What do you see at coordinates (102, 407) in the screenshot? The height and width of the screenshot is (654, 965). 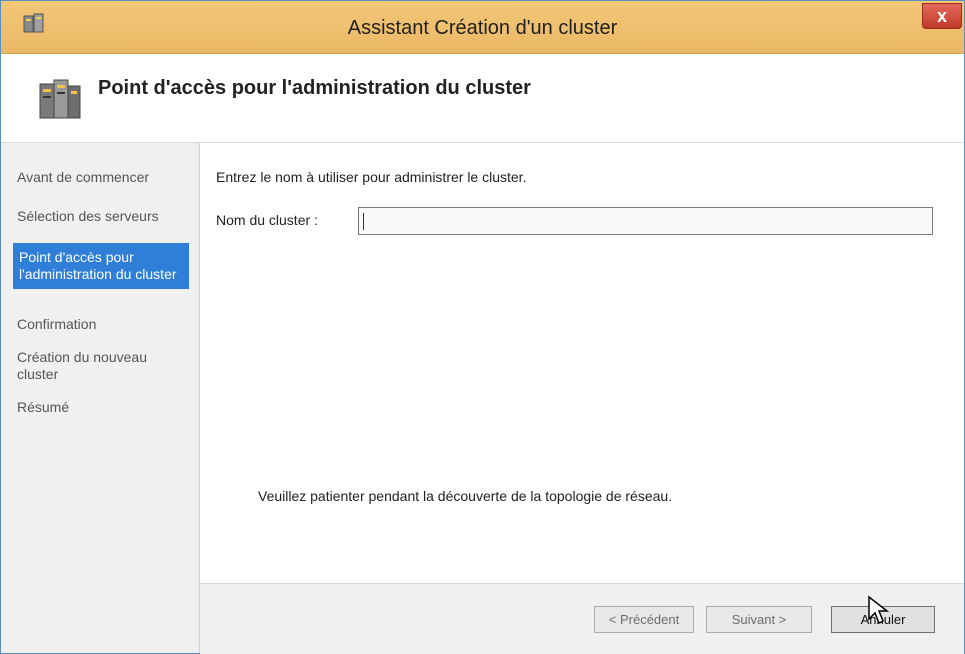 I see `step-summary: Résumé` at bounding box center [102, 407].